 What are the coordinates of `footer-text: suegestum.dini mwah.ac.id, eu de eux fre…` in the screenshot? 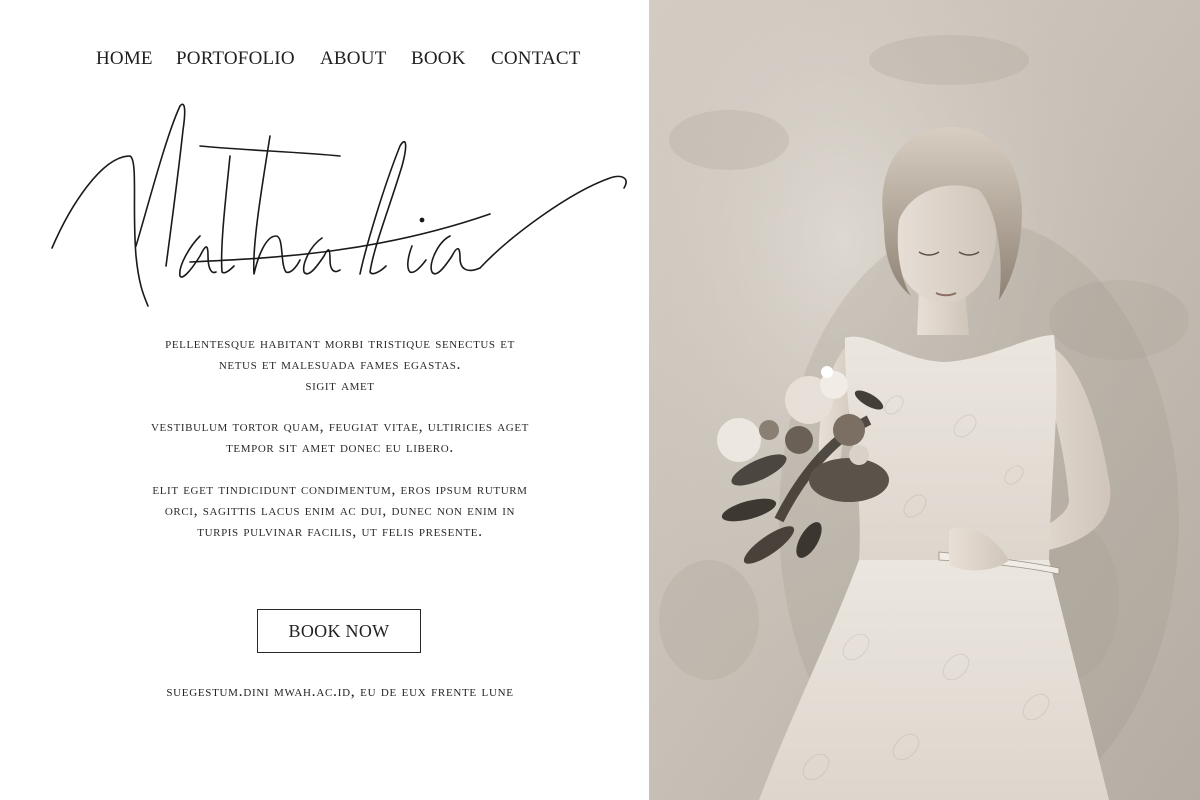 It's located at (340, 691).